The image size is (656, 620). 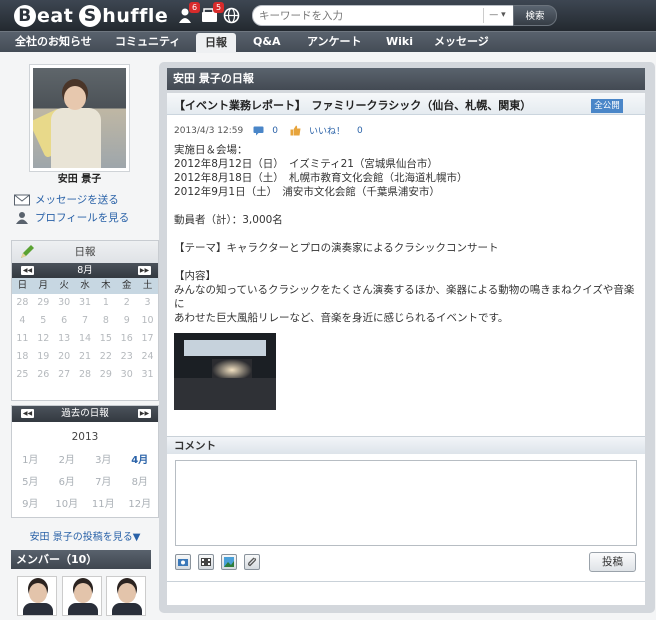 I want to click on notification-icon: 6, so click(x=188, y=13).